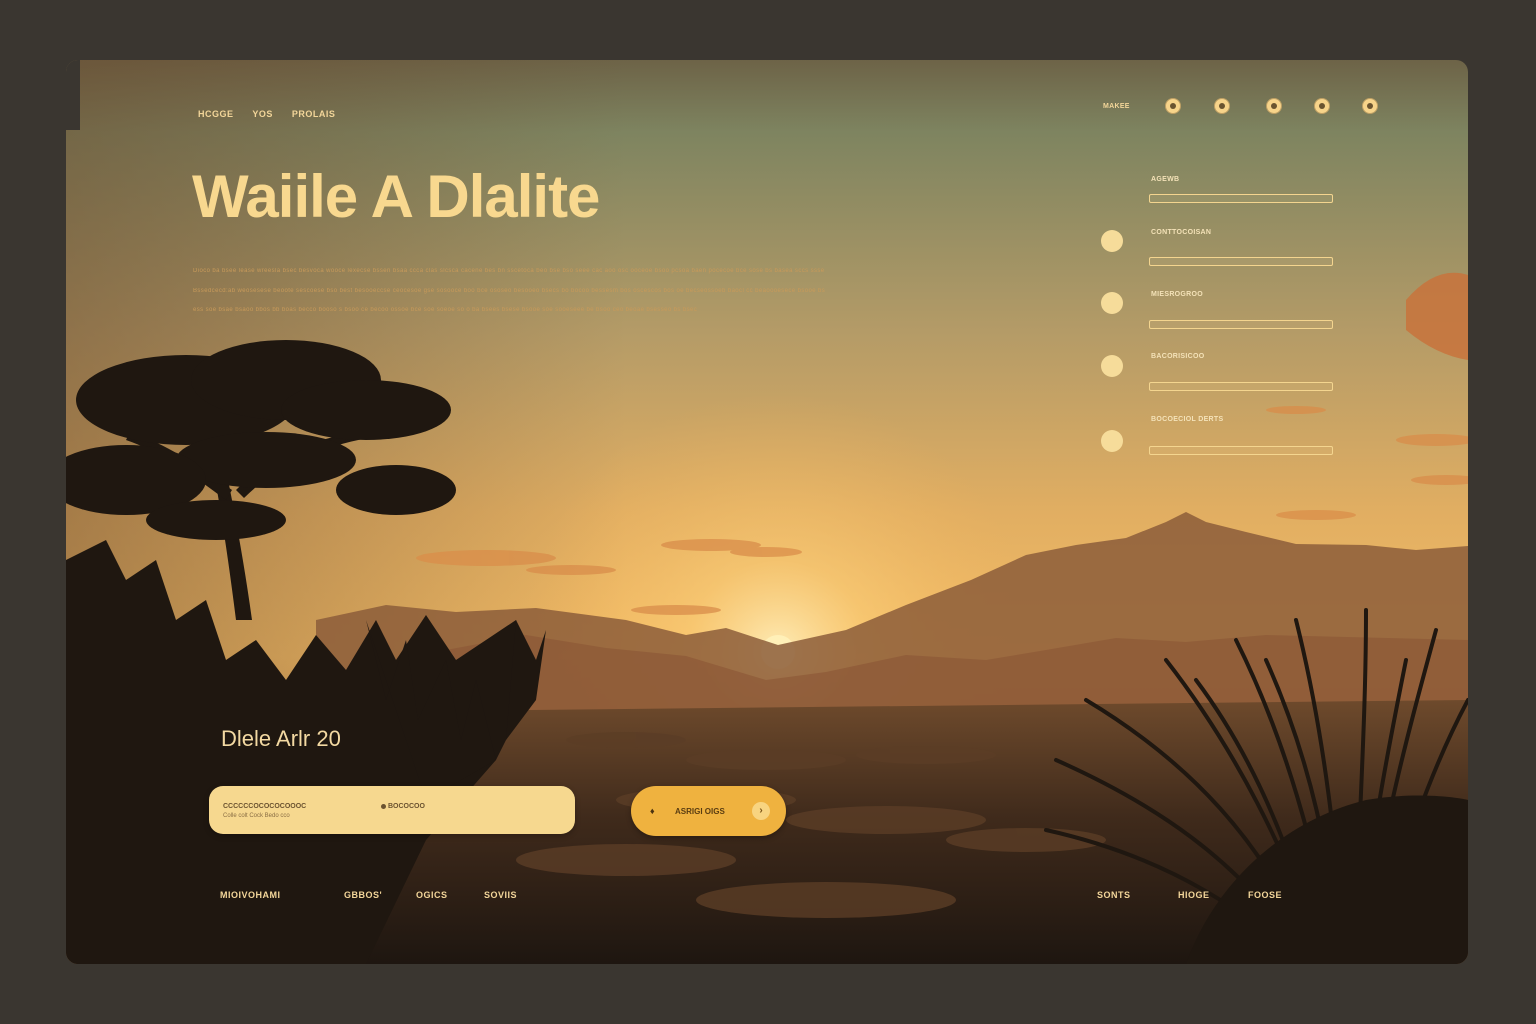 The image size is (1536, 1024). Describe the element at coordinates (1322, 106) in the screenshot. I see `heart-icon` at that location.